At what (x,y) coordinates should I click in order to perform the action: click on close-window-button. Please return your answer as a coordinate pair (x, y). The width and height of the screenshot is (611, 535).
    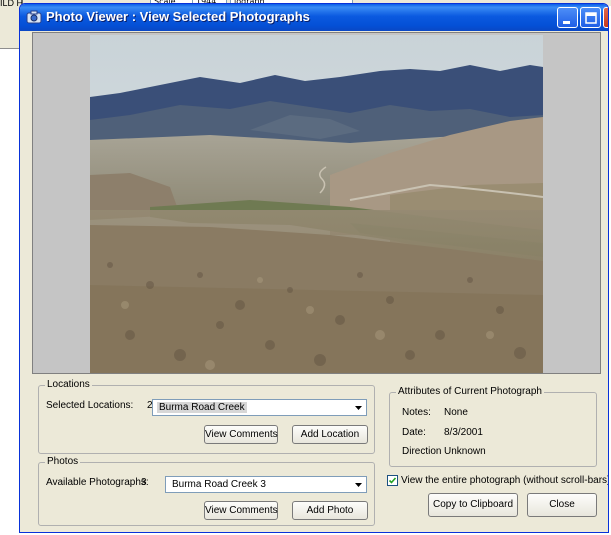
    Looking at the image, I should click on (606, 18).